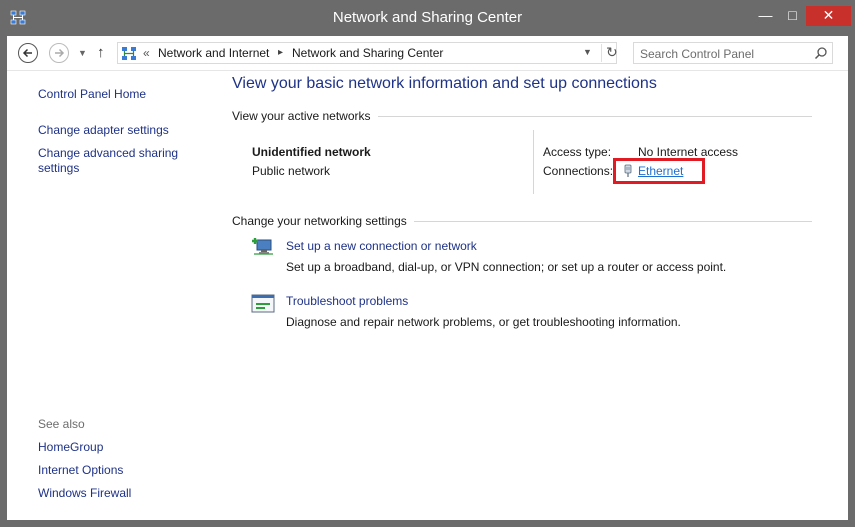  What do you see at coordinates (659, 171) in the screenshot?
I see `highlight-box` at bounding box center [659, 171].